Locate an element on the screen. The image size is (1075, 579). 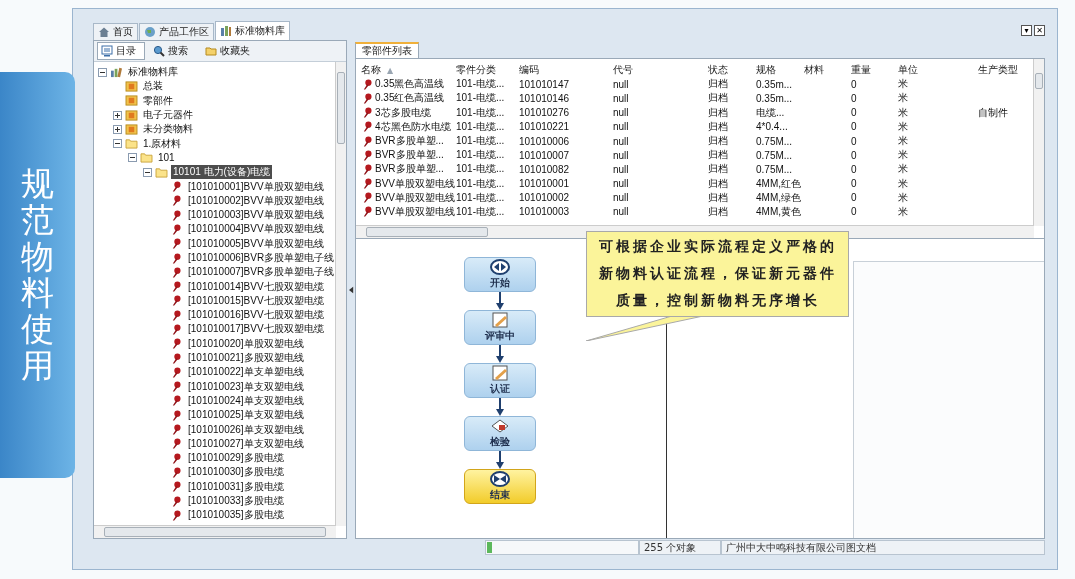
table-cell: 0.35红色高温线 is located at coordinates (410, 98).